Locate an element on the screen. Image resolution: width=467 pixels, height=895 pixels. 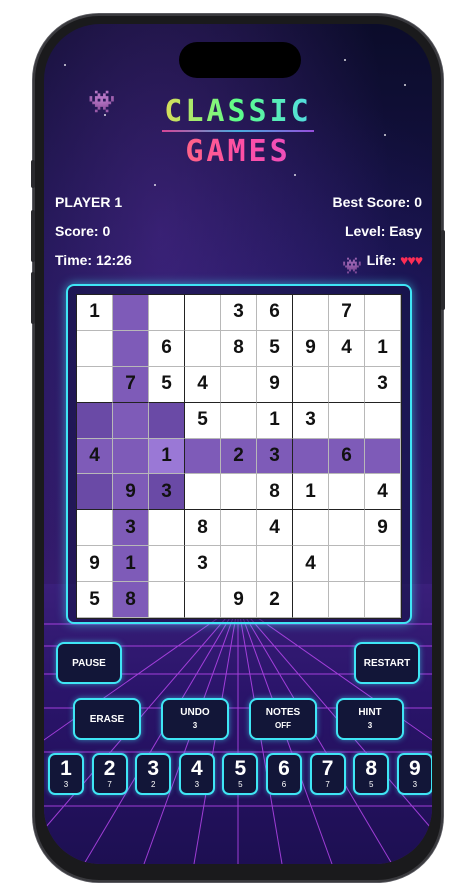
board-cell-r3c8 is located at coordinates (347, 384).